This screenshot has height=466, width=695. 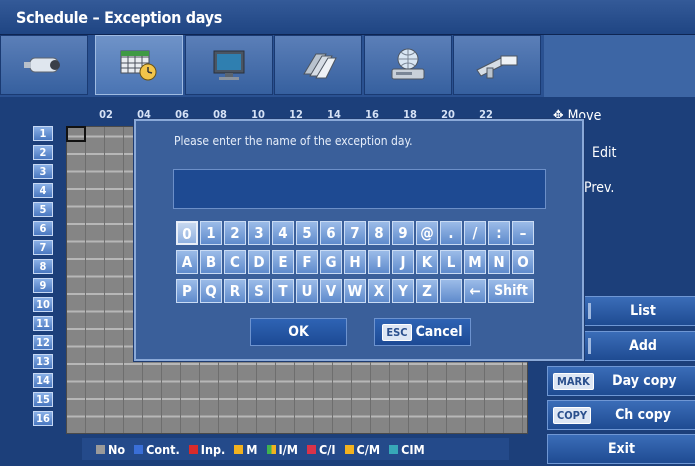 I want to click on backspace-key: ←, so click(x=475, y=291).